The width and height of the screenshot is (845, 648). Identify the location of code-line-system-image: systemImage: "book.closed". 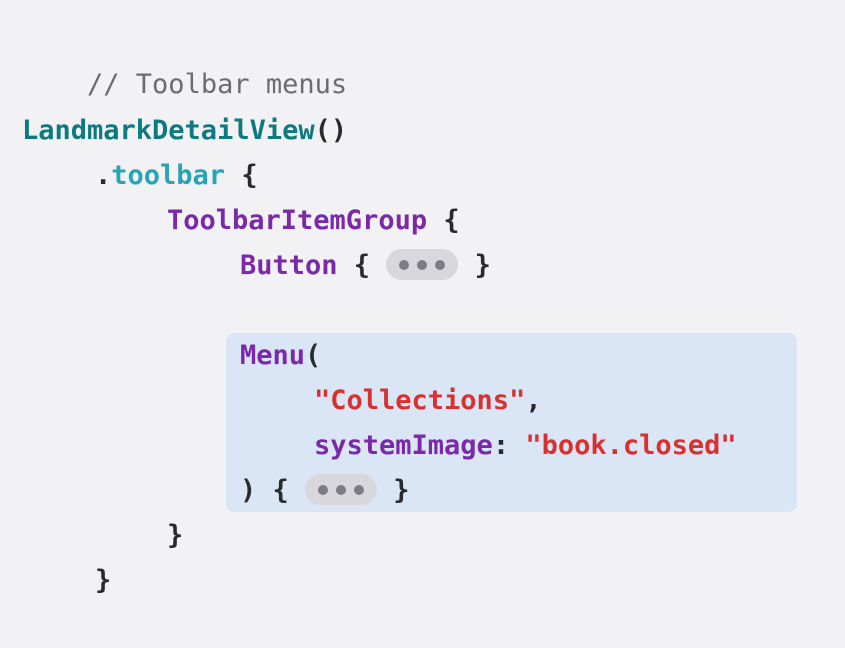
(525, 446).